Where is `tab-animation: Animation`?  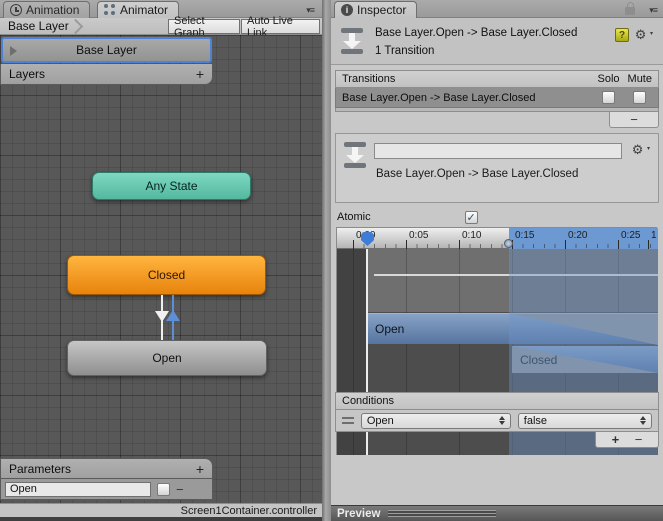
tab-animation: Animation is located at coordinates (47, 9).